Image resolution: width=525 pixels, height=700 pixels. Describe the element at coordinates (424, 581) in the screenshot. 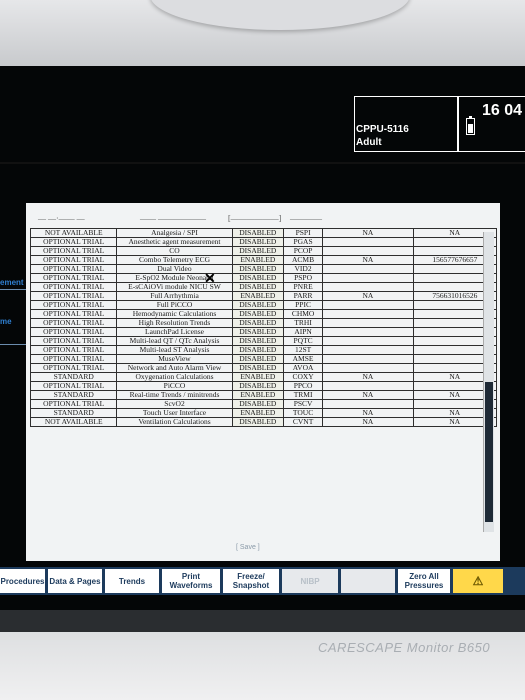

I see `zero-all-pressures-button: Zero All Pressures` at that location.